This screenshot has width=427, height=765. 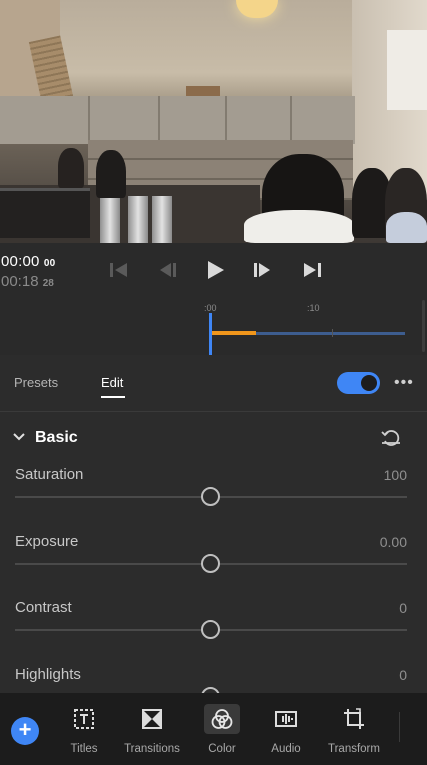 I want to click on toolbar-label: Transitions, so click(x=152, y=749).